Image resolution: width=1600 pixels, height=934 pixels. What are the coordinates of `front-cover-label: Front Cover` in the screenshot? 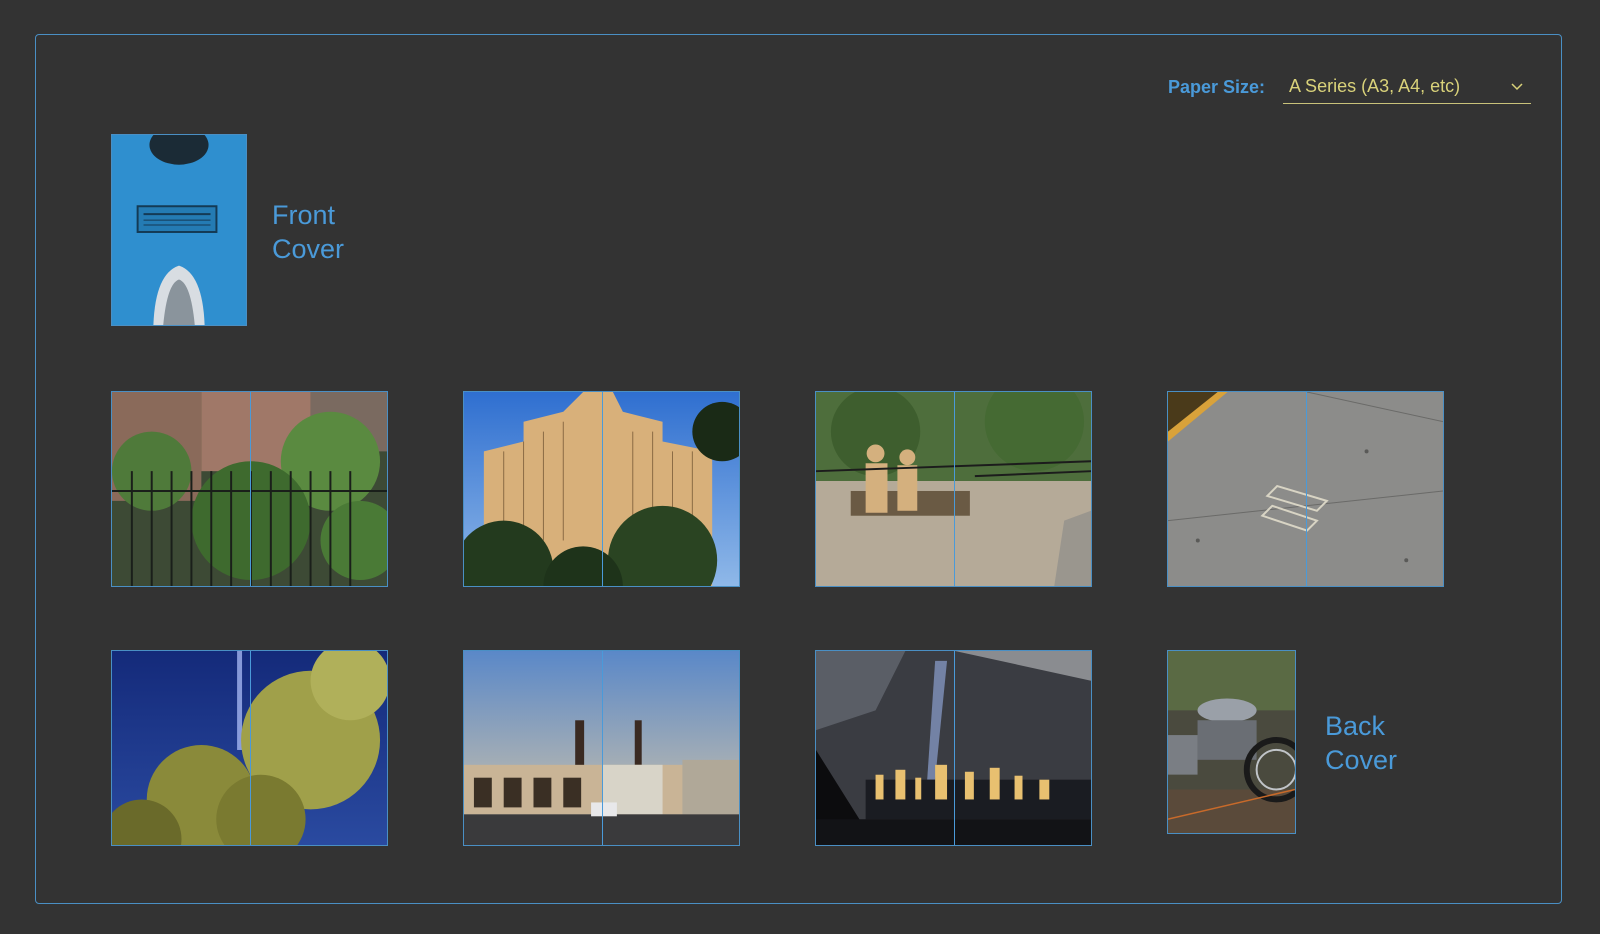 It's located at (308, 232).